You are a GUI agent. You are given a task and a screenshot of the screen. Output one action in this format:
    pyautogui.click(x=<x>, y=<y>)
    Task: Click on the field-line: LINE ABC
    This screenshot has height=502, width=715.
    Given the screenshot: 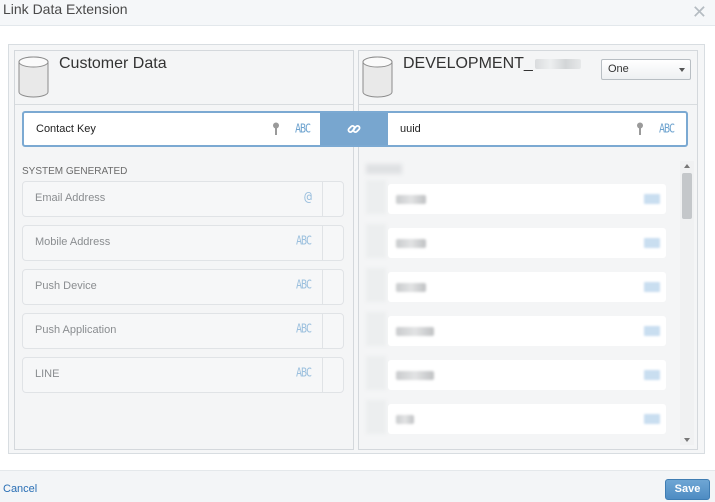 What is the action you would take?
    pyautogui.click(x=183, y=375)
    